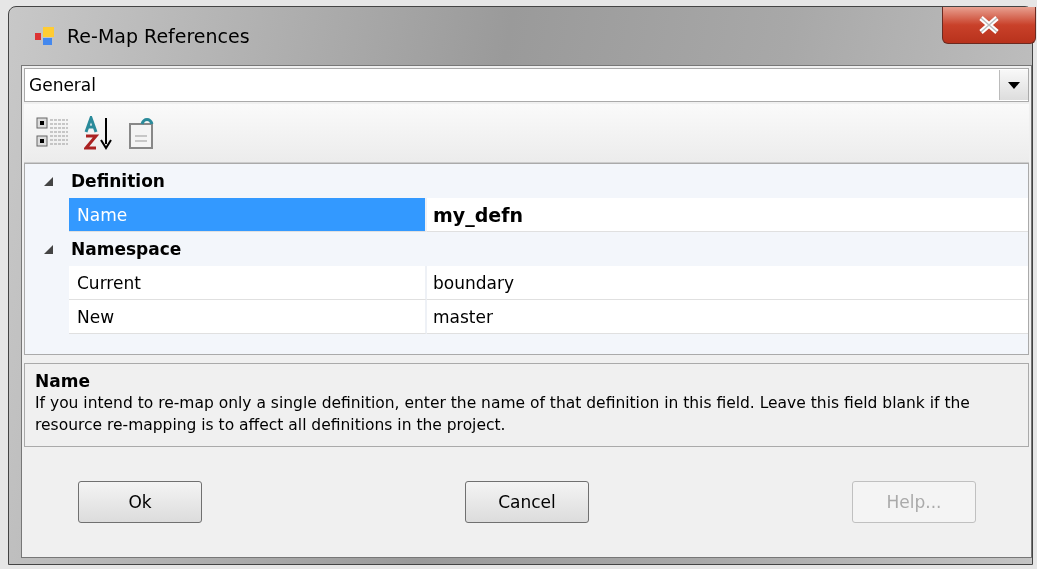 The image size is (1037, 569). What do you see at coordinates (140, 502) in the screenshot?
I see `dialog-button: Ok` at bounding box center [140, 502].